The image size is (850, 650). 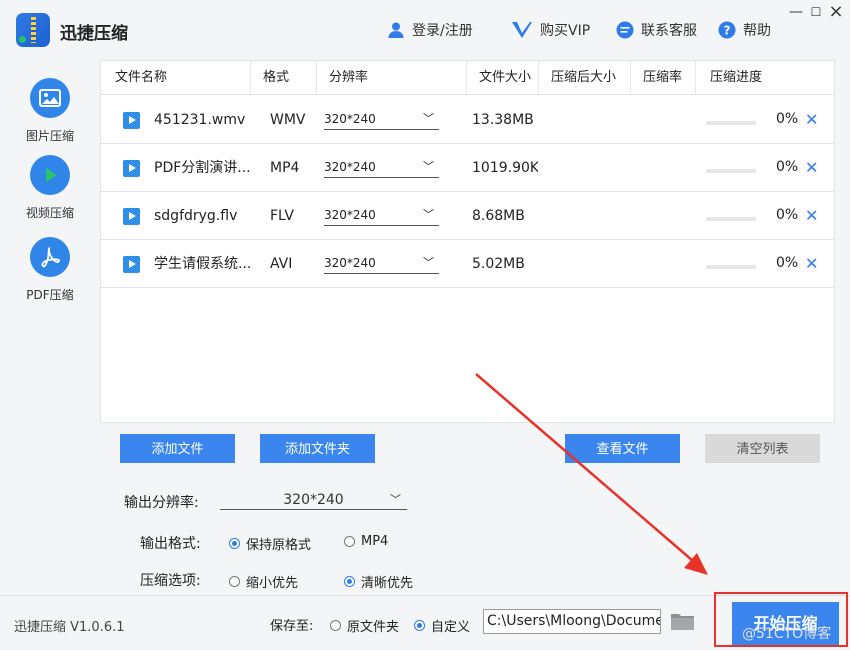 I want to click on add-folder-button: 添加文件夹, so click(x=317, y=448).